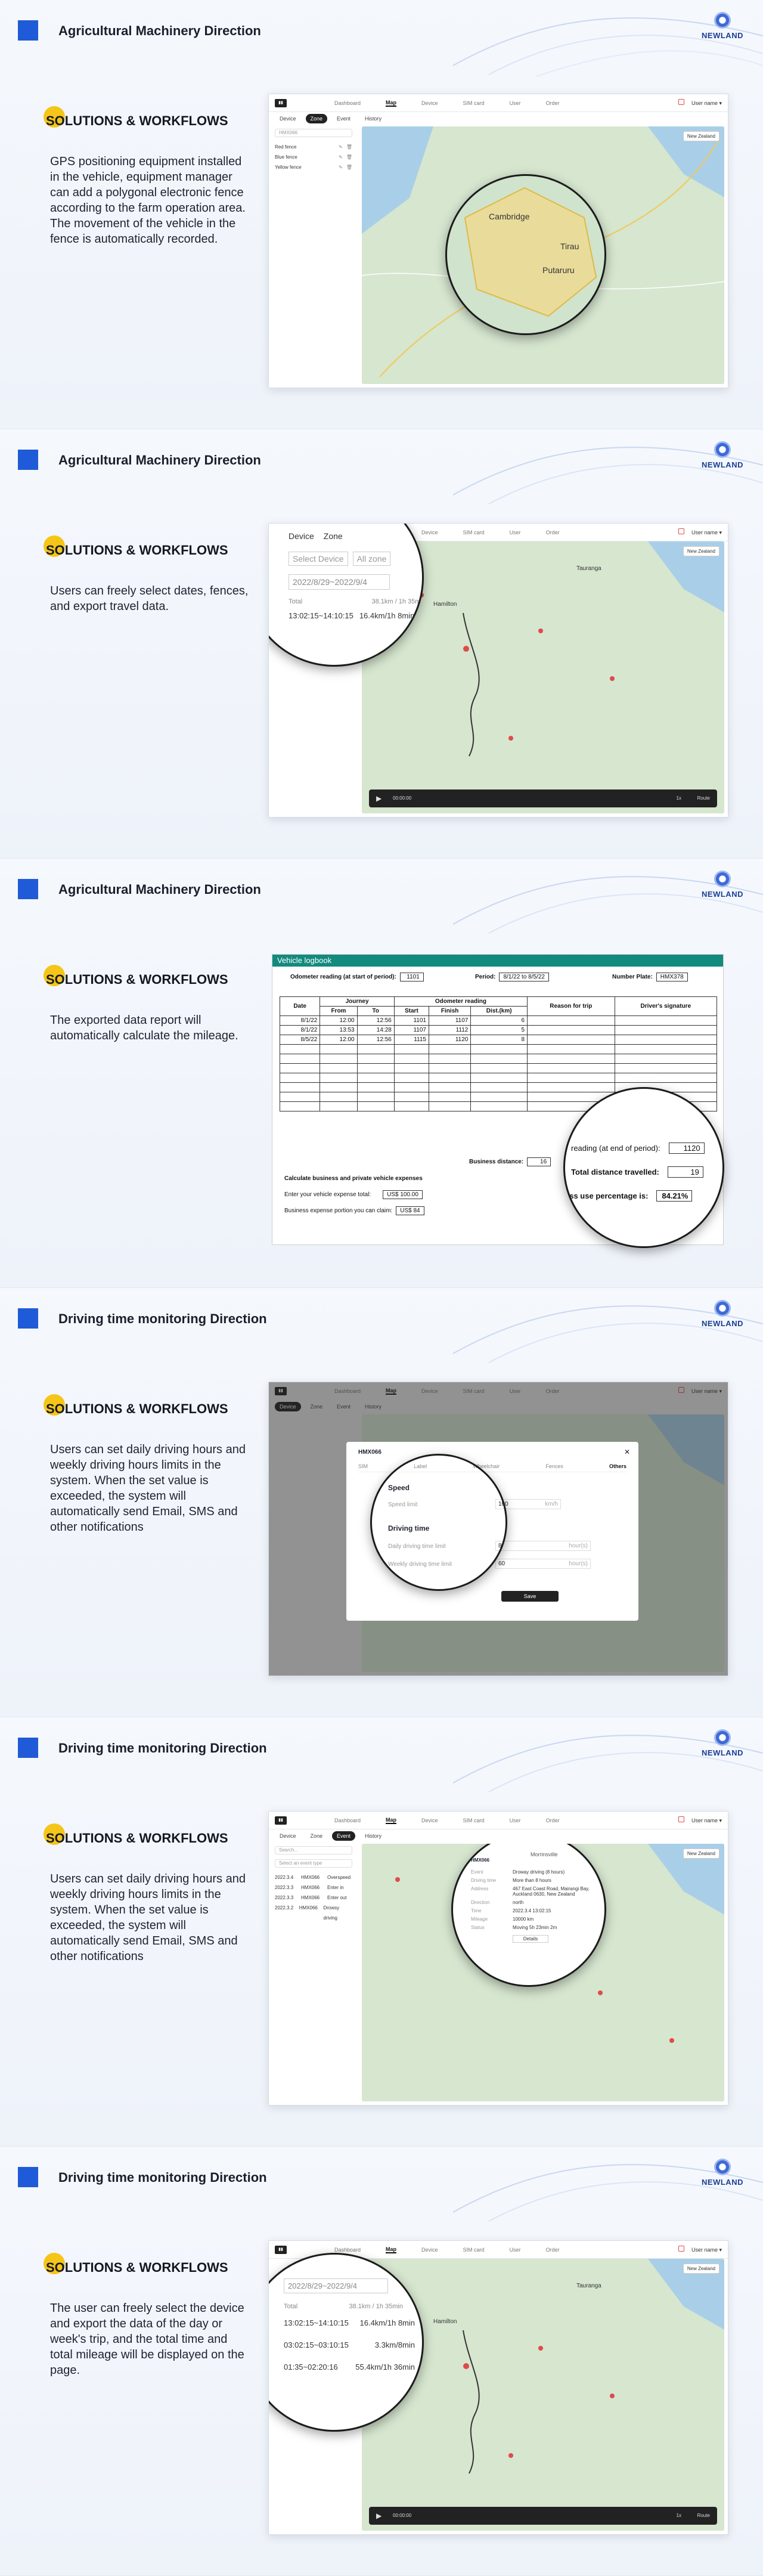 Image resolution: width=763 pixels, height=2576 pixels. I want to click on zoom-odometer-end: reading (at end of period): 1120, so click(638, 1148).